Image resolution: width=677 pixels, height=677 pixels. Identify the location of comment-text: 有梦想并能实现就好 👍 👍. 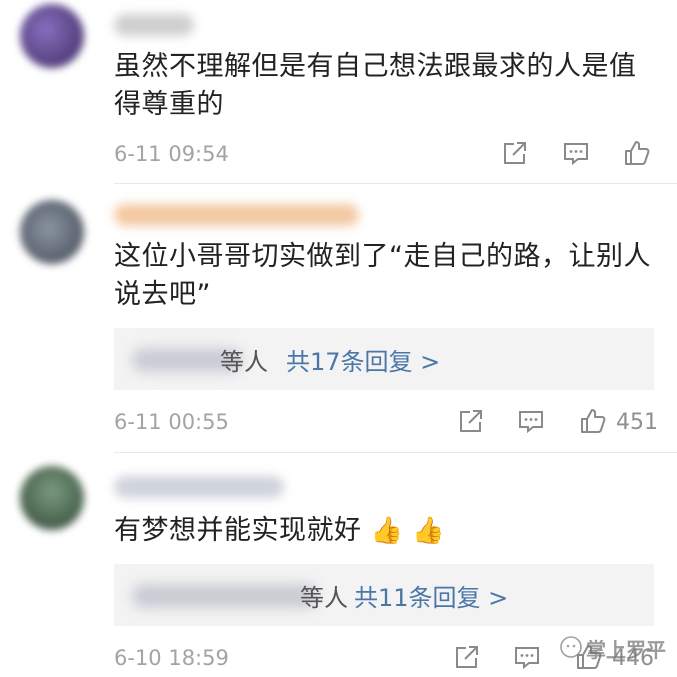
(386, 531).